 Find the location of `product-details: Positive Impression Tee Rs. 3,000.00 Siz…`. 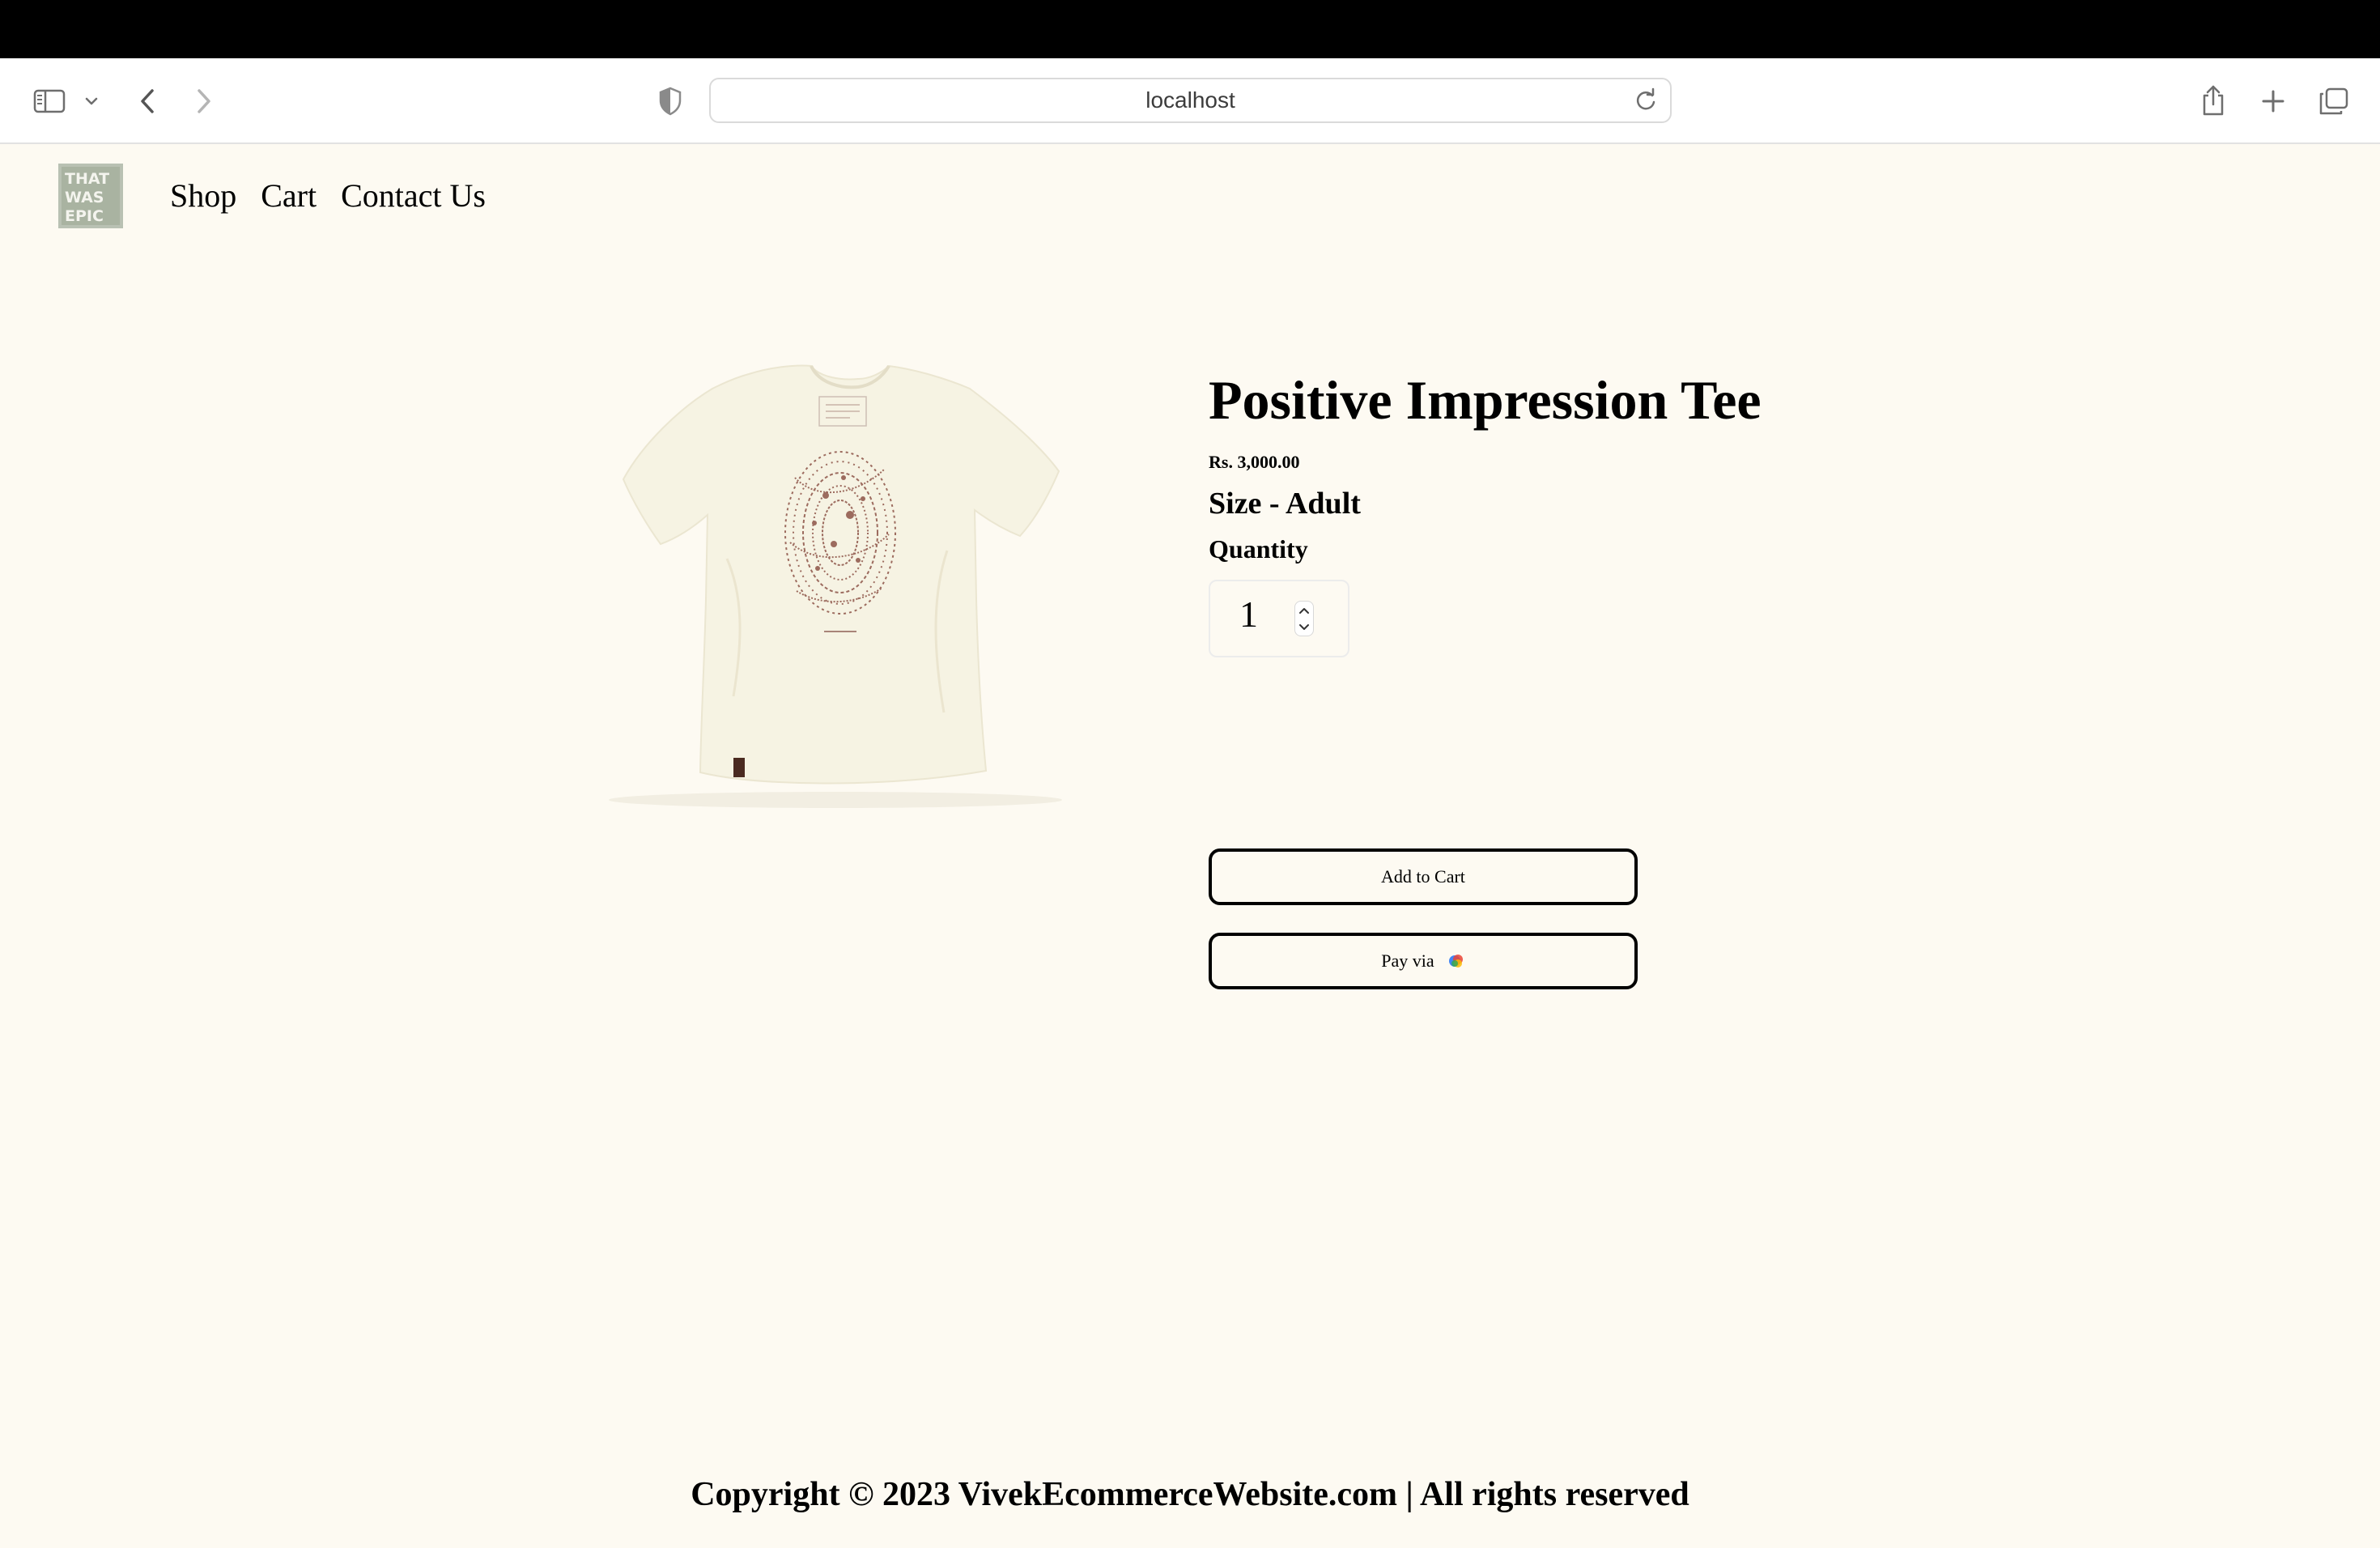

product-details: Positive Impression Tee Rs. 3,000.00 Siz… is located at coordinates (1573, 679).